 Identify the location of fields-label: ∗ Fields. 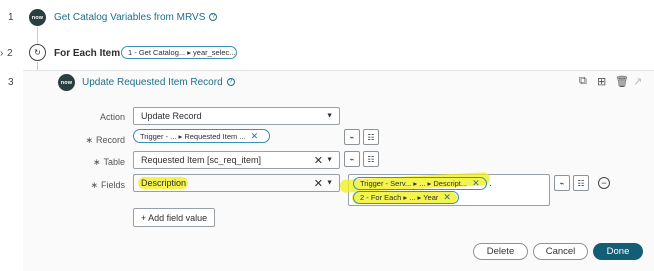
(97, 185).